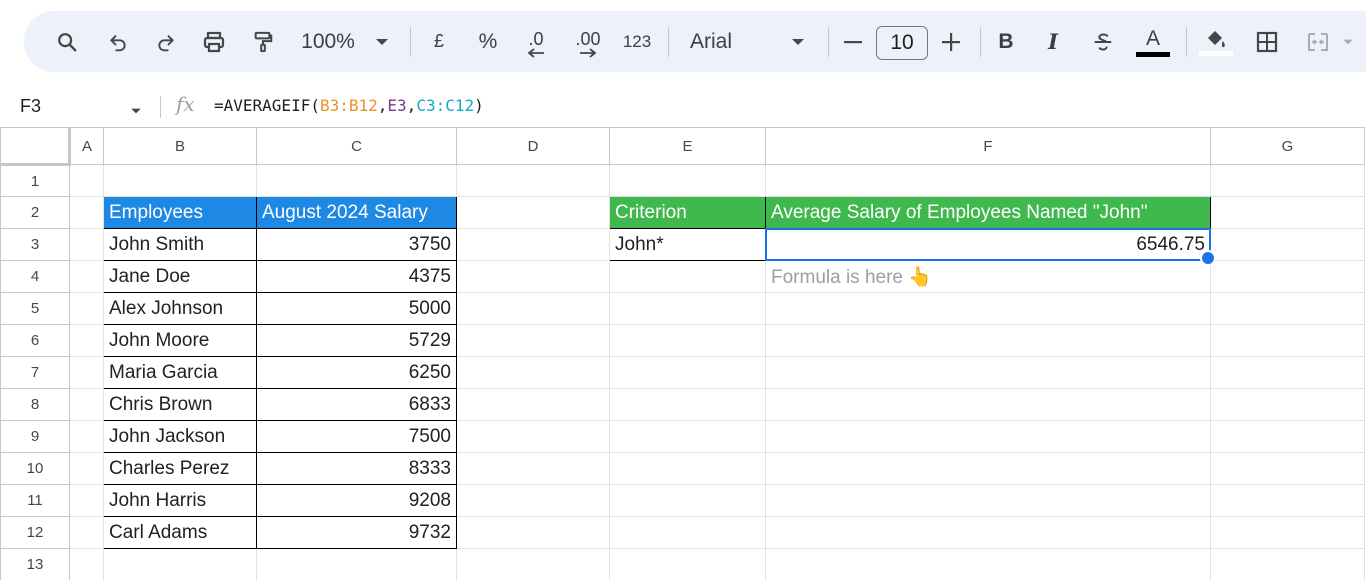  Describe the element at coordinates (180, 372) in the screenshot. I see `employee-name-cell: Maria Garcia` at that location.